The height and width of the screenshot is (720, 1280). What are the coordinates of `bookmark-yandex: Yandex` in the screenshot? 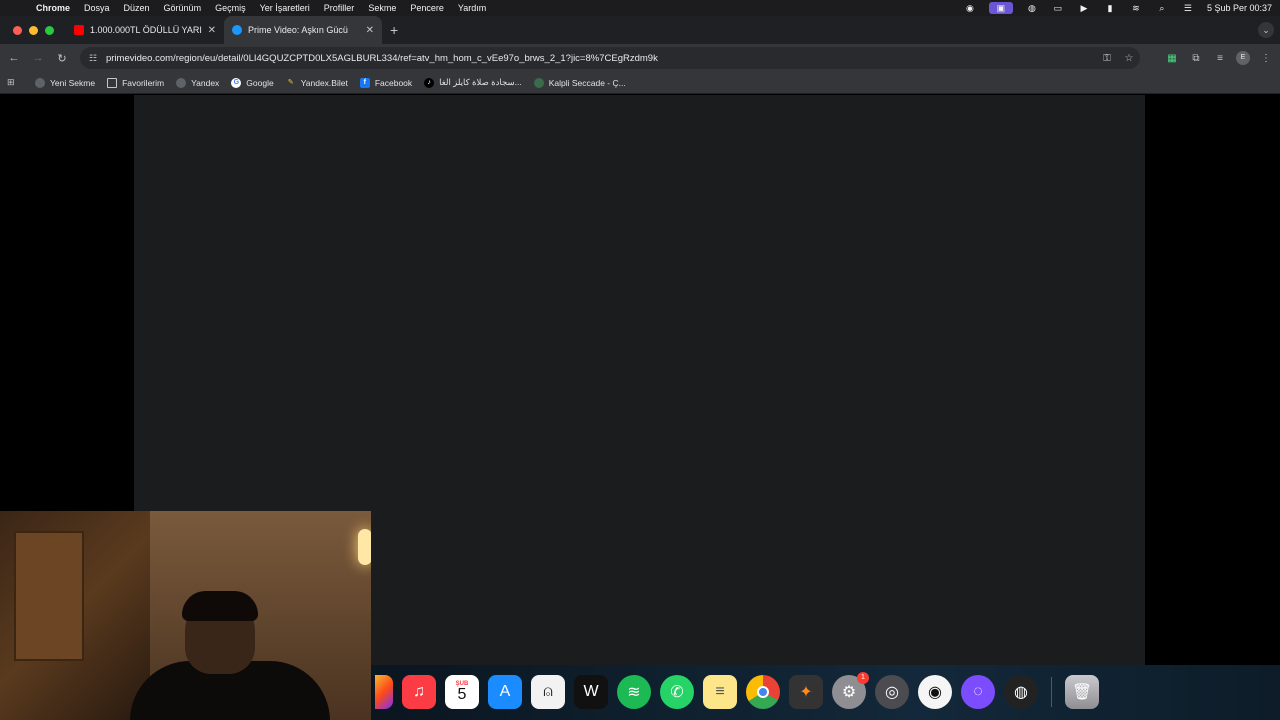 It's located at (198, 82).